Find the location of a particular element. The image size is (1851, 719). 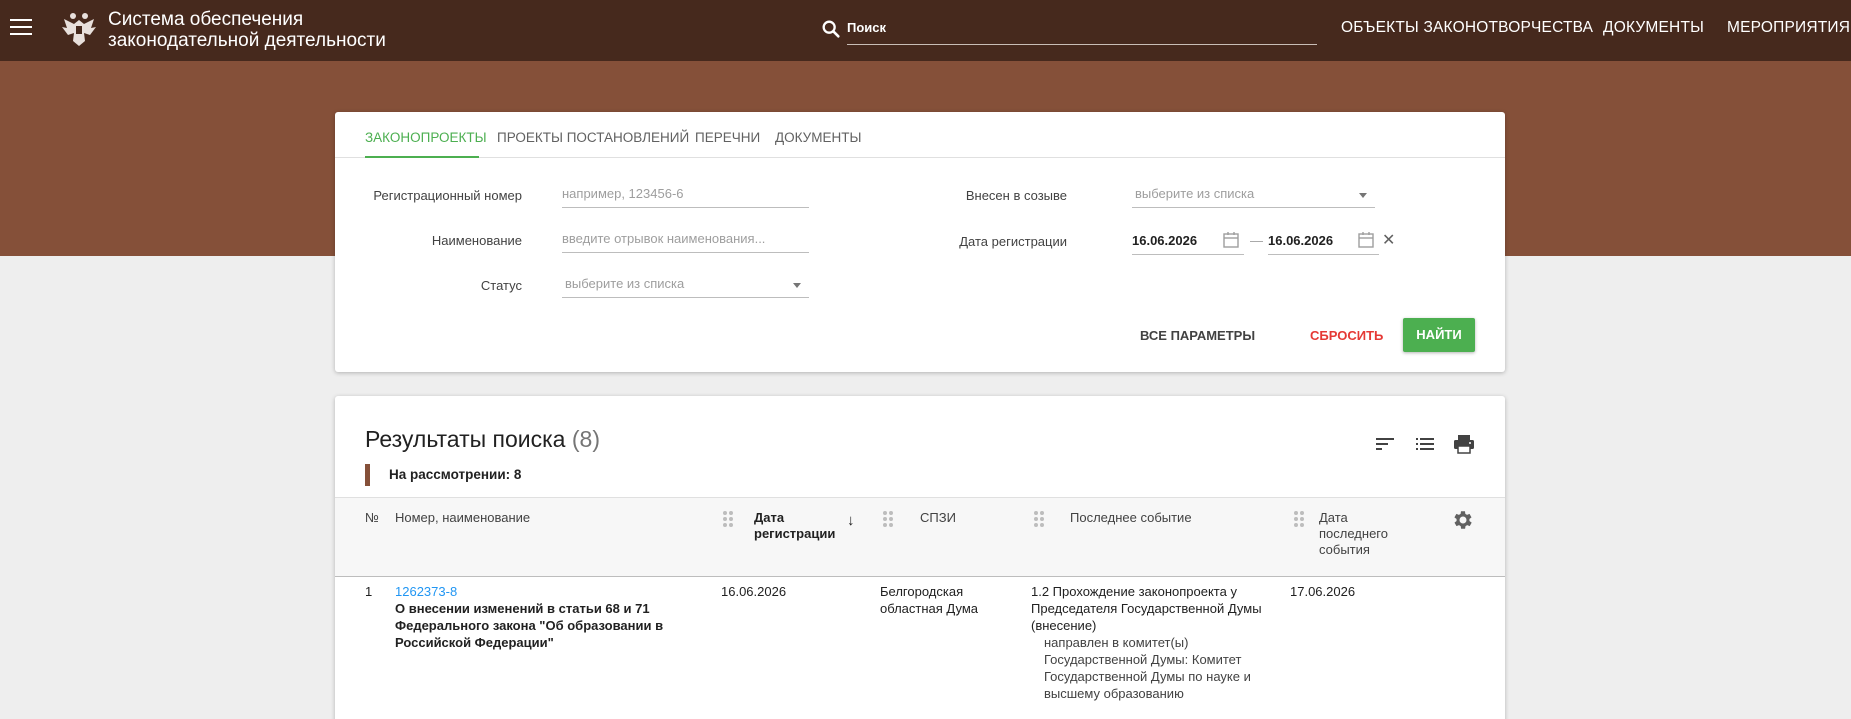

nav-documents: ДОКУМЕНТЫ is located at coordinates (1653, 28).